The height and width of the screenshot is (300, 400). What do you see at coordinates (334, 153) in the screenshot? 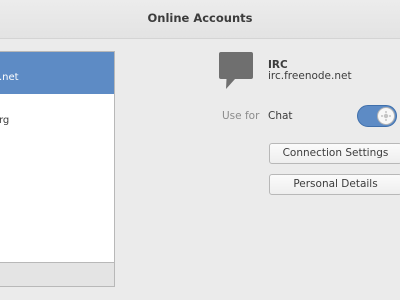
I see `connection-settings-button: Connection Settings` at bounding box center [334, 153].